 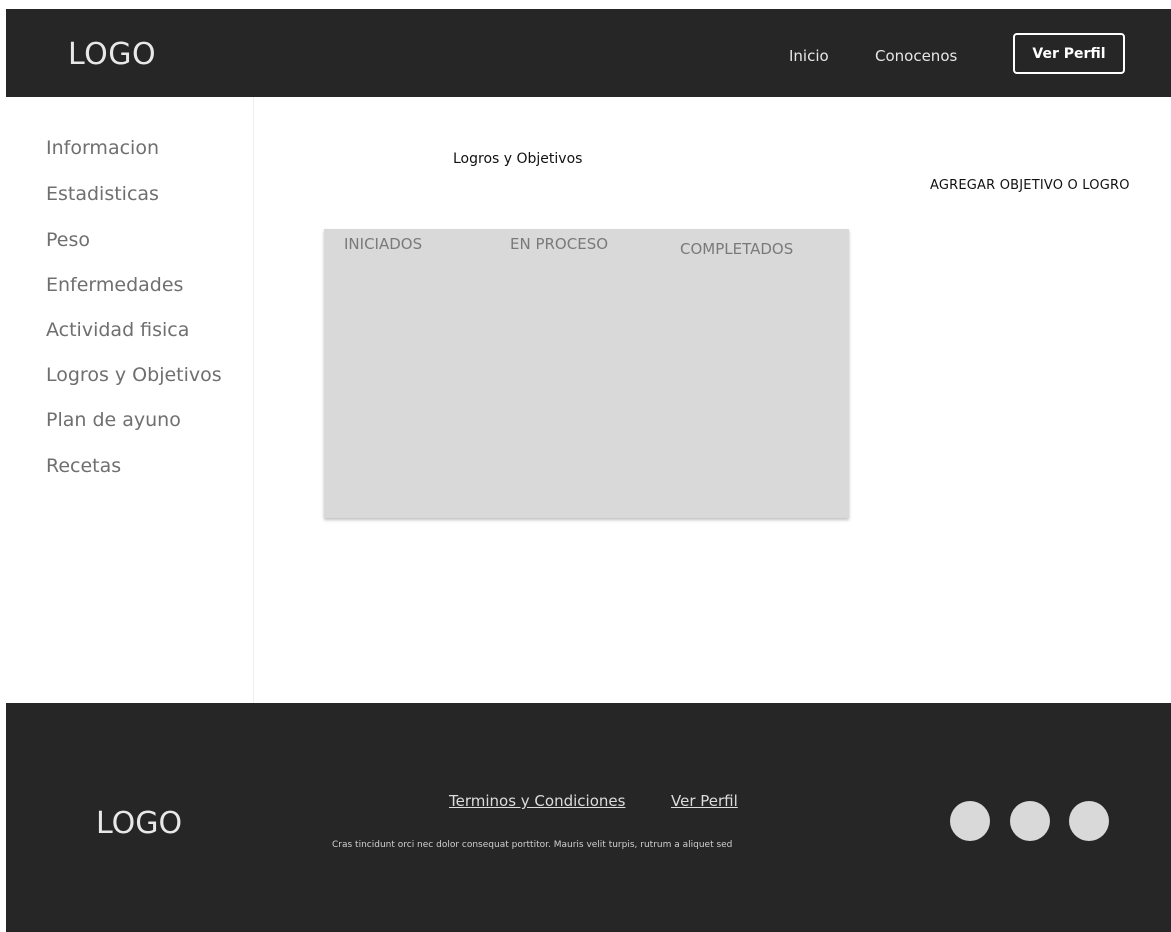 I want to click on nav-link-conocenos: Conocenos, so click(x=916, y=56).